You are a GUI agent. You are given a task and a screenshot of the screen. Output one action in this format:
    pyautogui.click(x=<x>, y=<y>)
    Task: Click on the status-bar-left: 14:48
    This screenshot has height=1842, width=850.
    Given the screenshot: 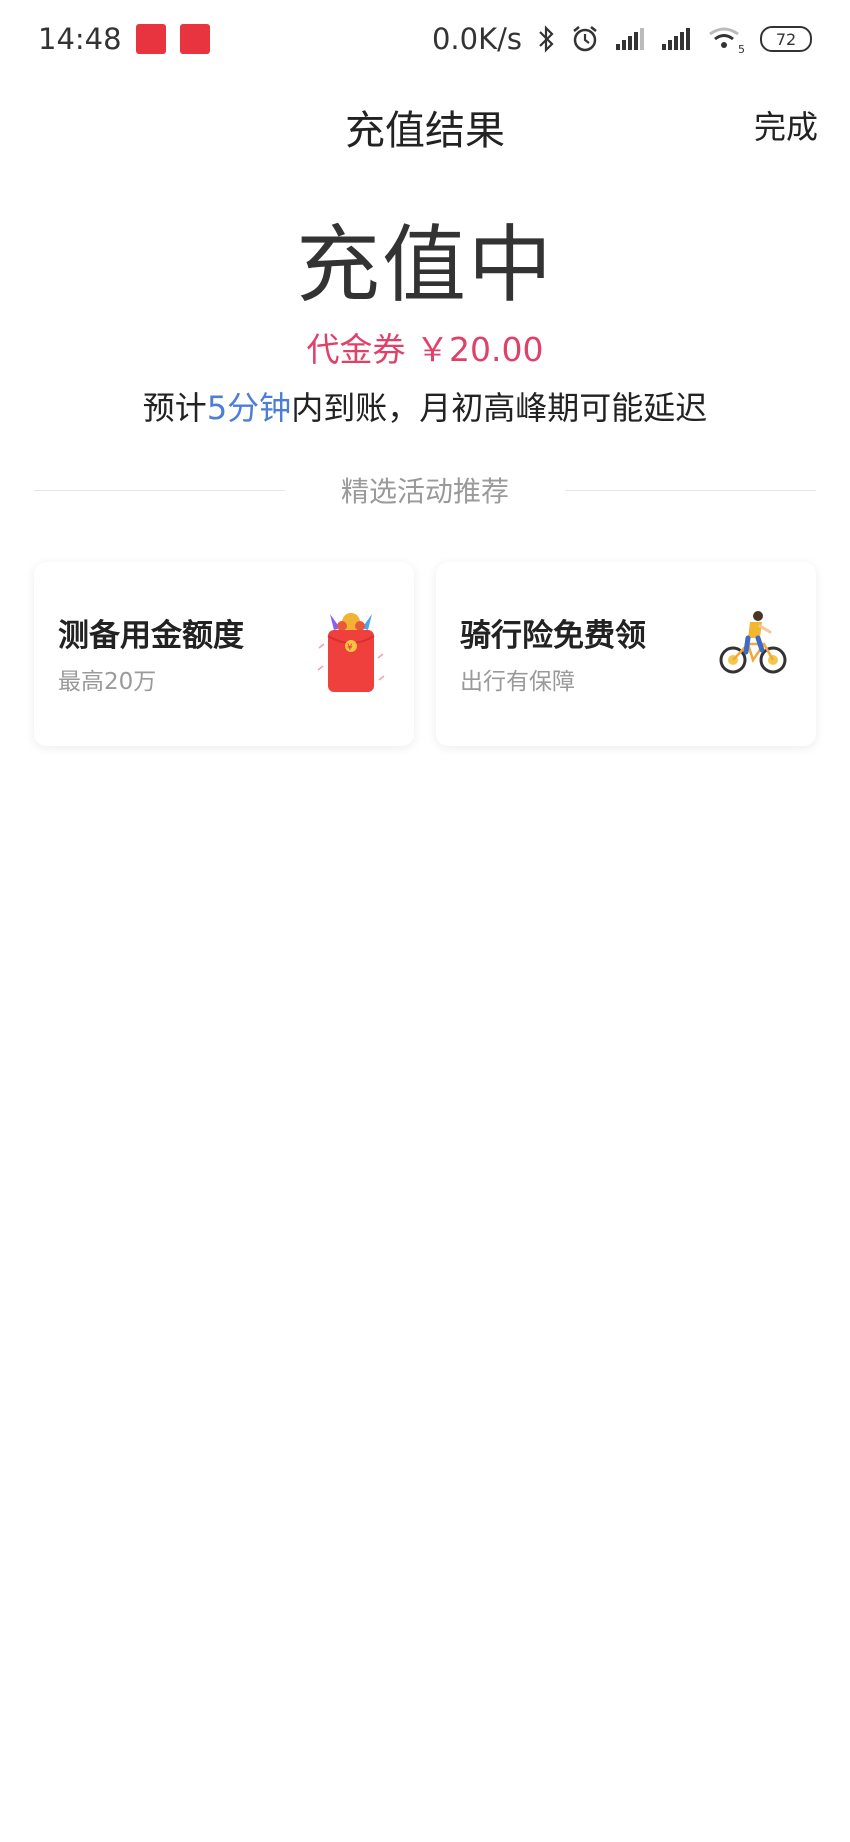 What is the action you would take?
    pyautogui.click(x=124, y=39)
    